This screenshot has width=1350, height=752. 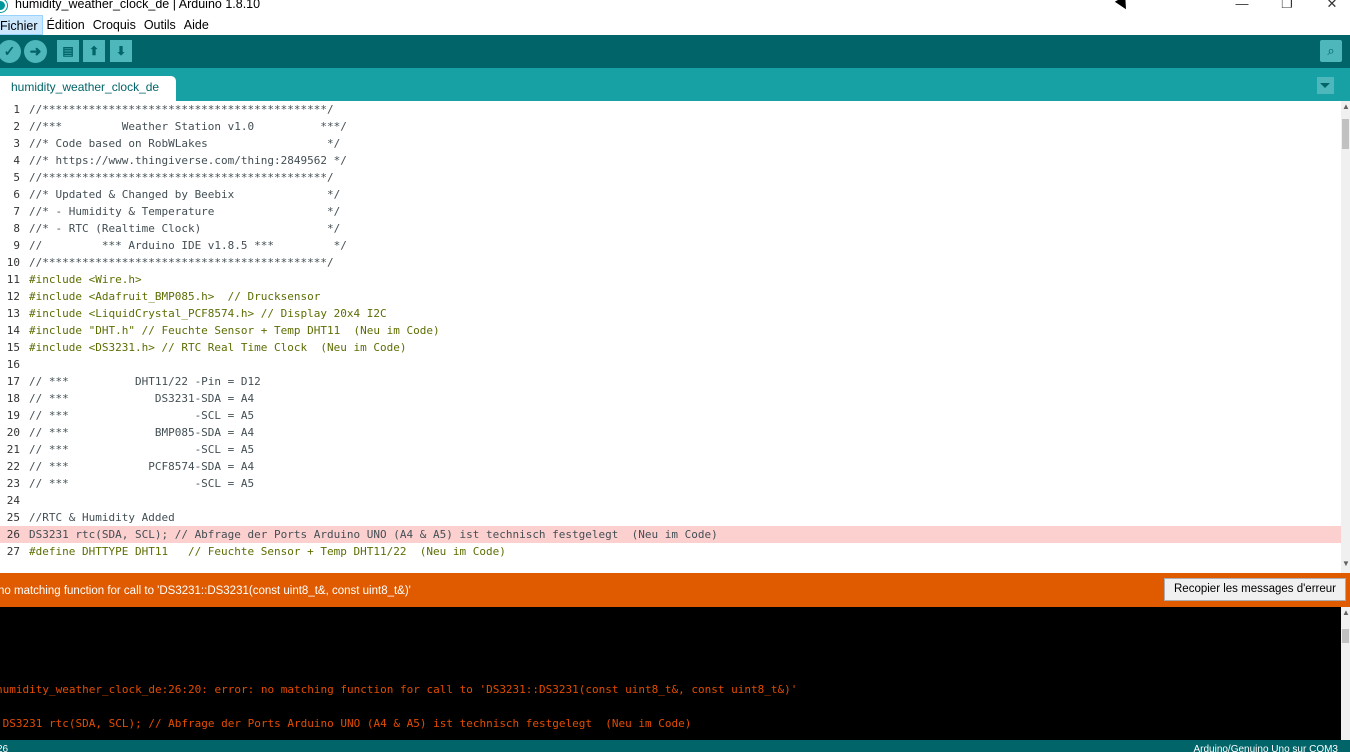 I want to click on code-line: 7 //* - Humidity & Temperature */, so click(x=670, y=211).